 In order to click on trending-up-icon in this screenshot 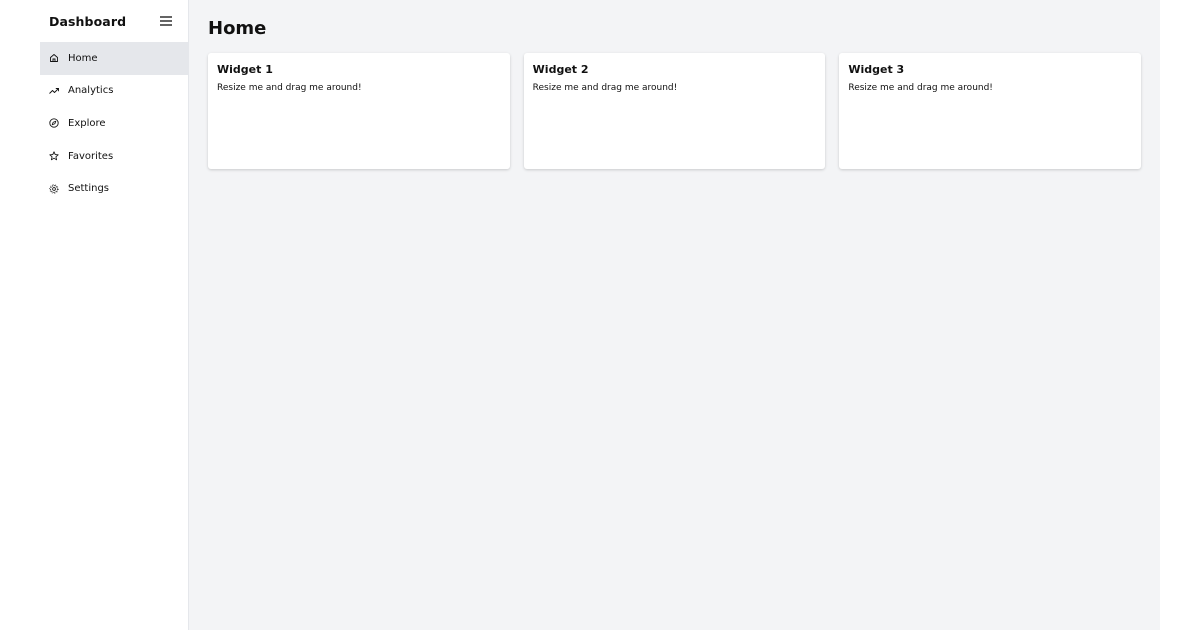, I will do `click(54, 91)`.